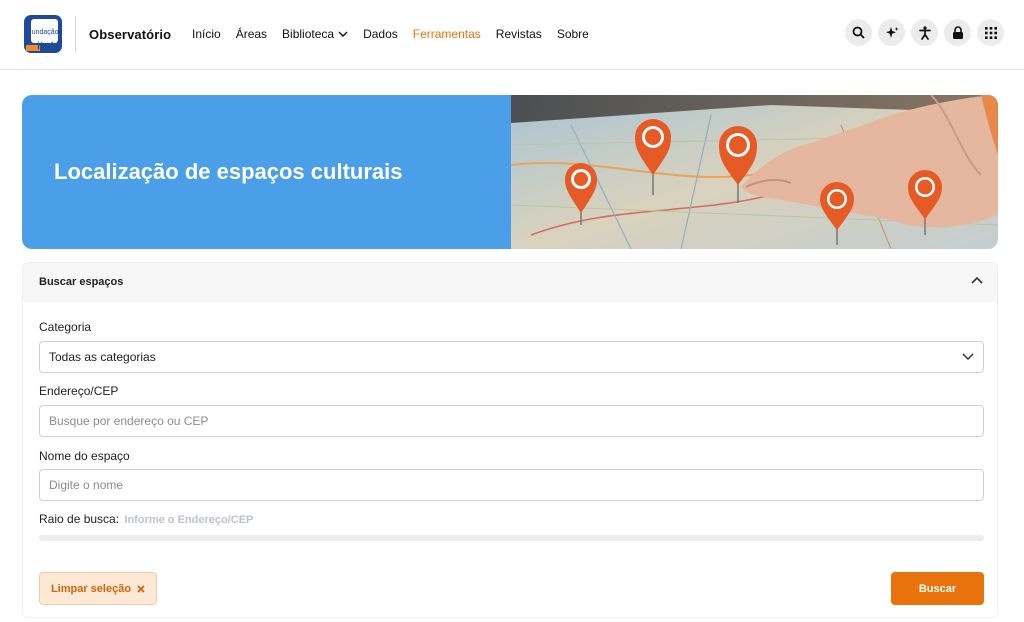 The height and width of the screenshot is (622, 1024). I want to click on close-icon, so click(141, 588).